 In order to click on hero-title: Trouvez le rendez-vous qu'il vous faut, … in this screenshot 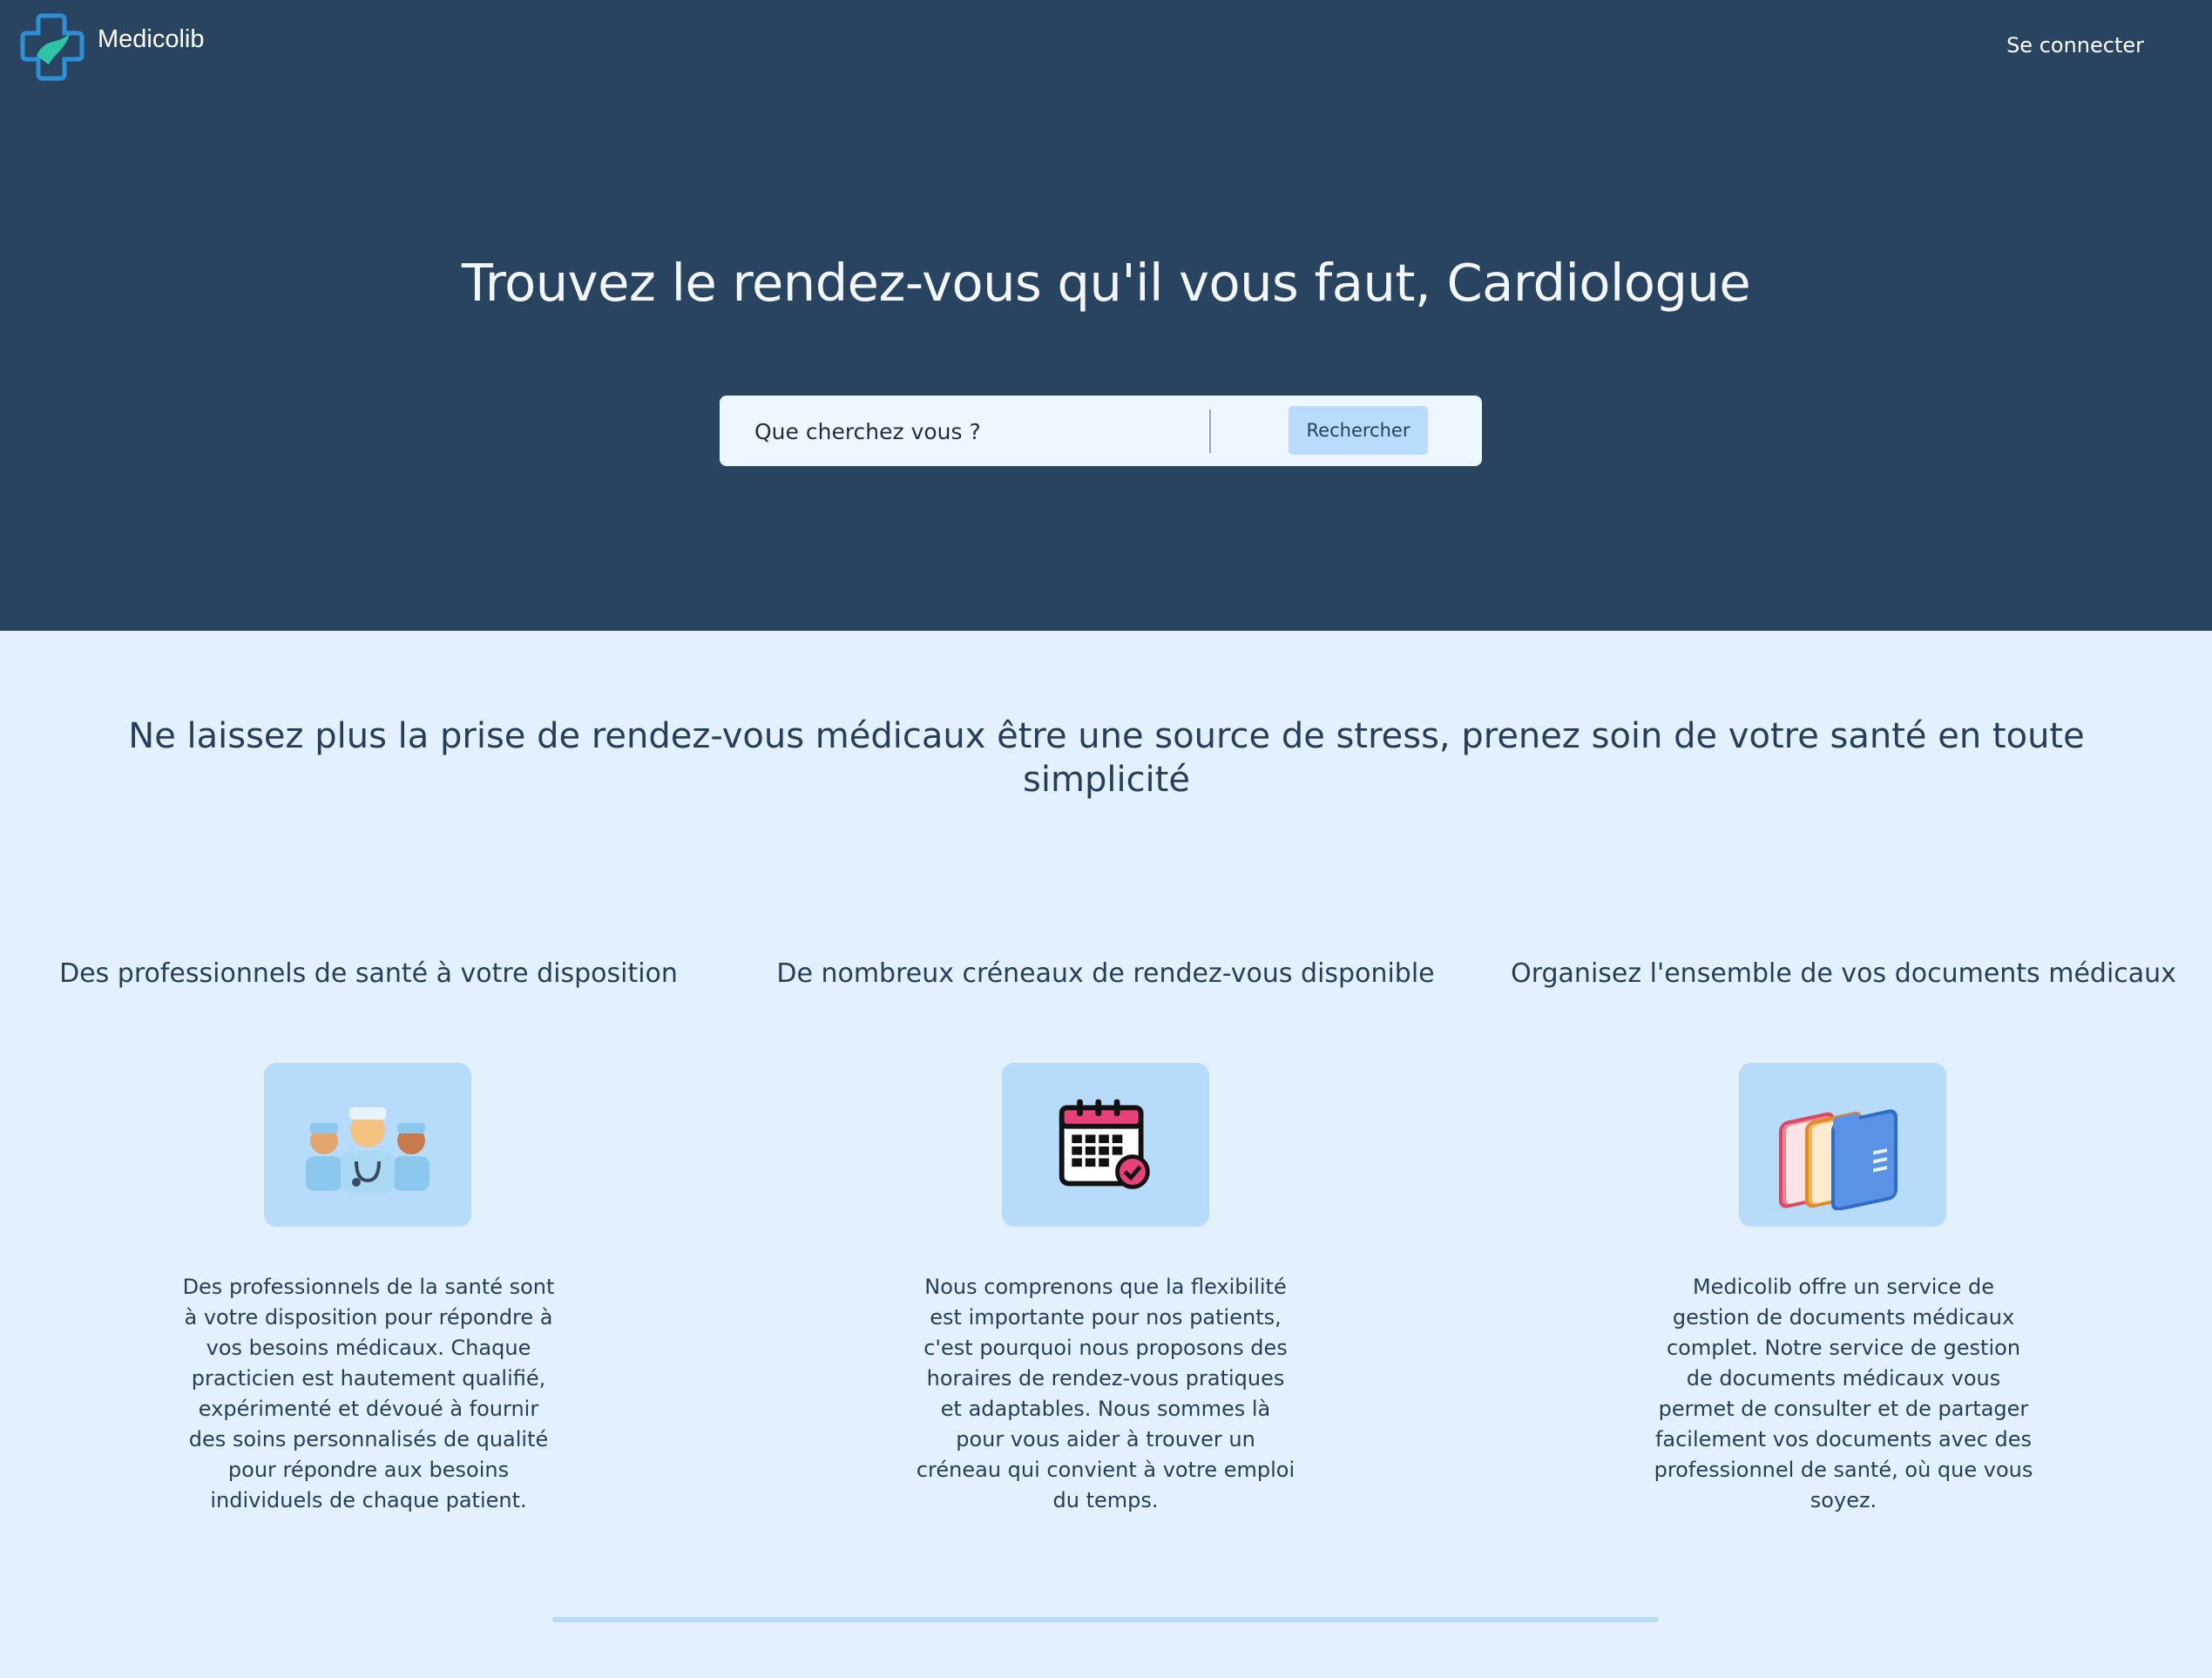, I will do `click(1106, 283)`.